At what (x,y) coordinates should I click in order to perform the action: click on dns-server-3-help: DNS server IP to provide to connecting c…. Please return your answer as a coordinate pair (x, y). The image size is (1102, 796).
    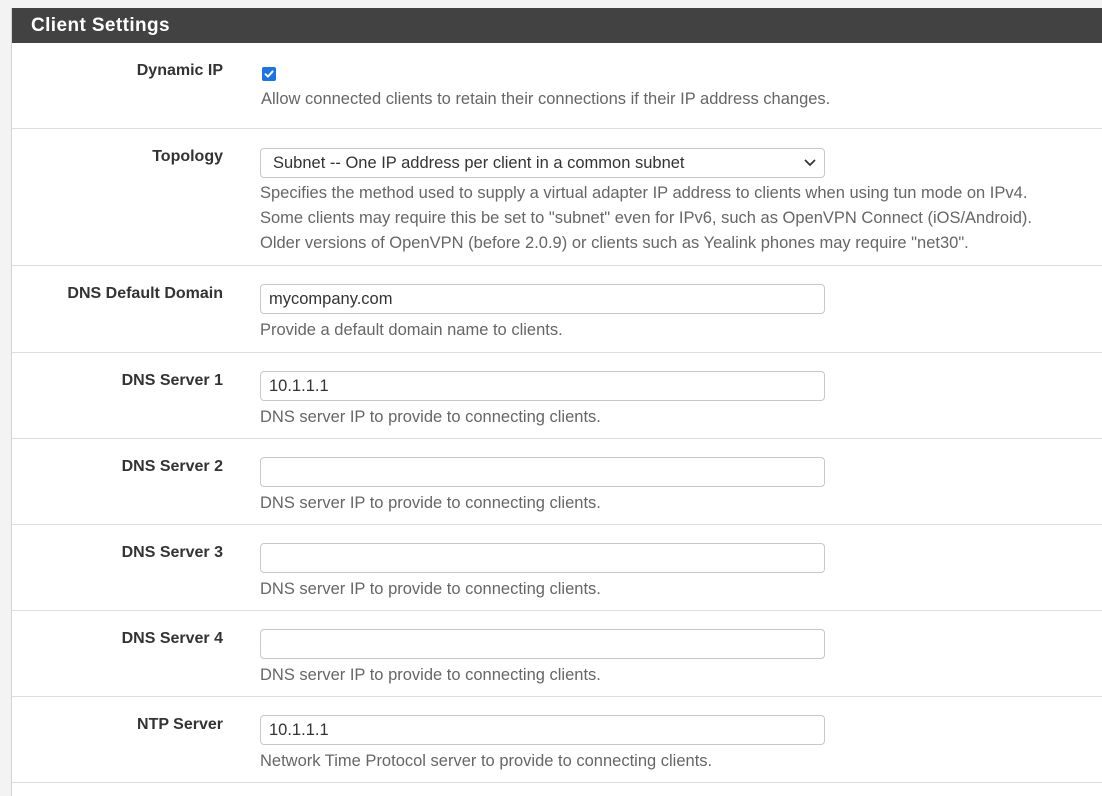
    Looking at the image, I should click on (681, 589).